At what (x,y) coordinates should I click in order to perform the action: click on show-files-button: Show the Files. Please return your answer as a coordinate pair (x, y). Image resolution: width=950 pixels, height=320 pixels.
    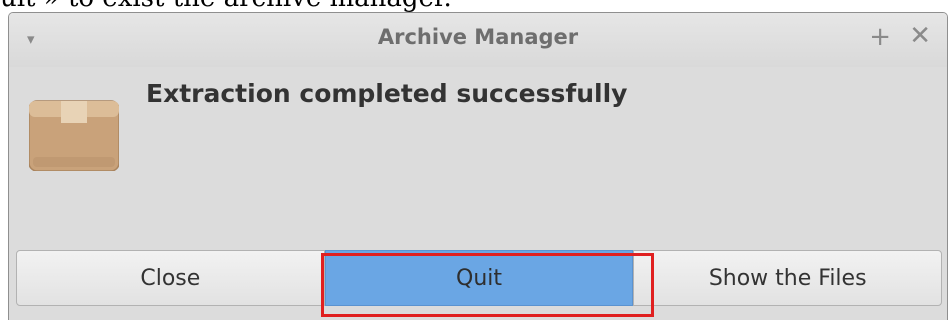
    Looking at the image, I should click on (788, 278).